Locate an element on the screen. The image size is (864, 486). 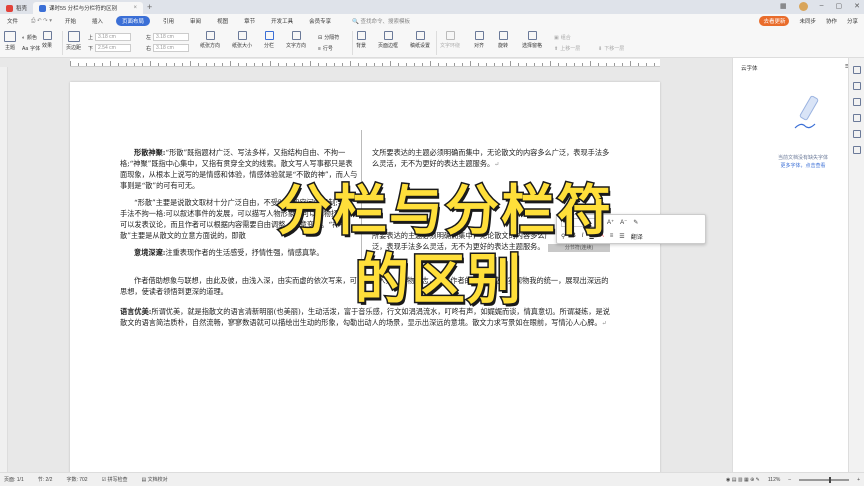
proofread-button: ▤ 文档校对 is located at coordinates (154, 479).